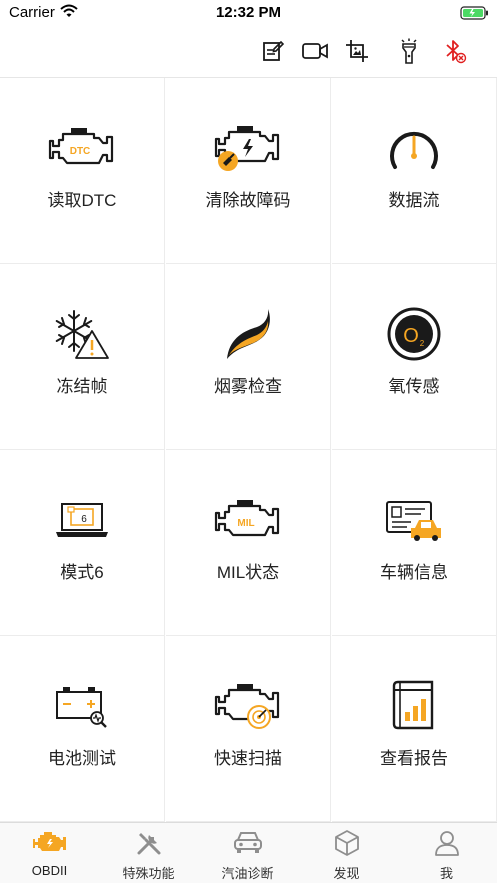 This screenshot has width=497, height=883. Describe the element at coordinates (446, 873) in the screenshot. I see `tab-me-label: 我` at that location.